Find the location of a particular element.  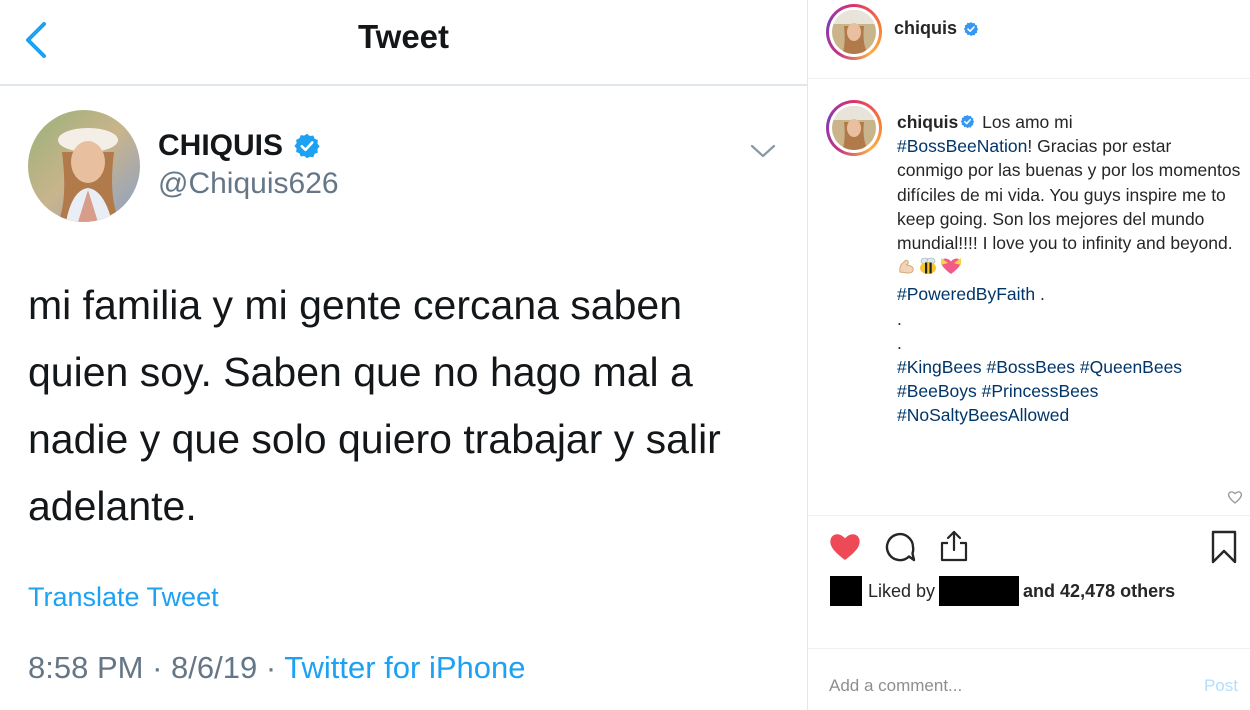

redacted-username is located at coordinates (979, 591).